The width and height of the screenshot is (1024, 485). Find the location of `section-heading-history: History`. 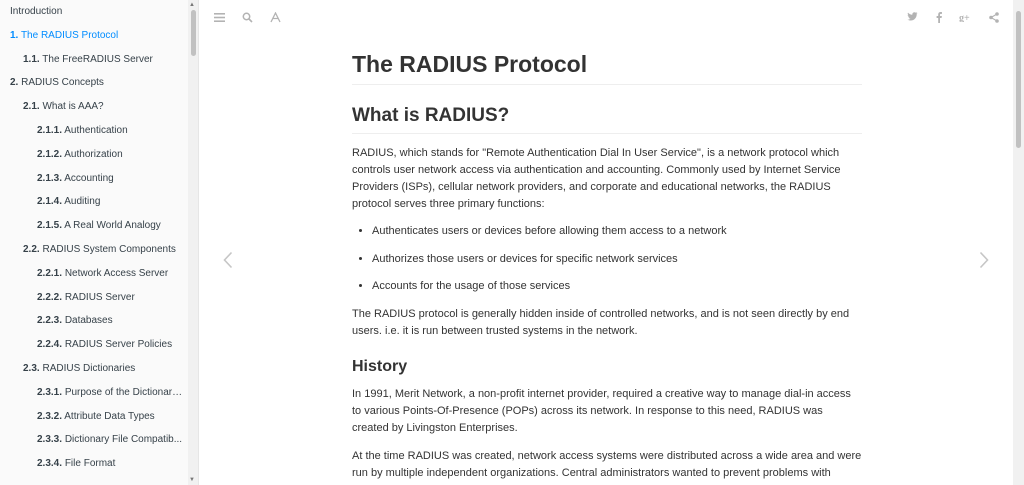

section-heading-history: History is located at coordinates (380, 366).